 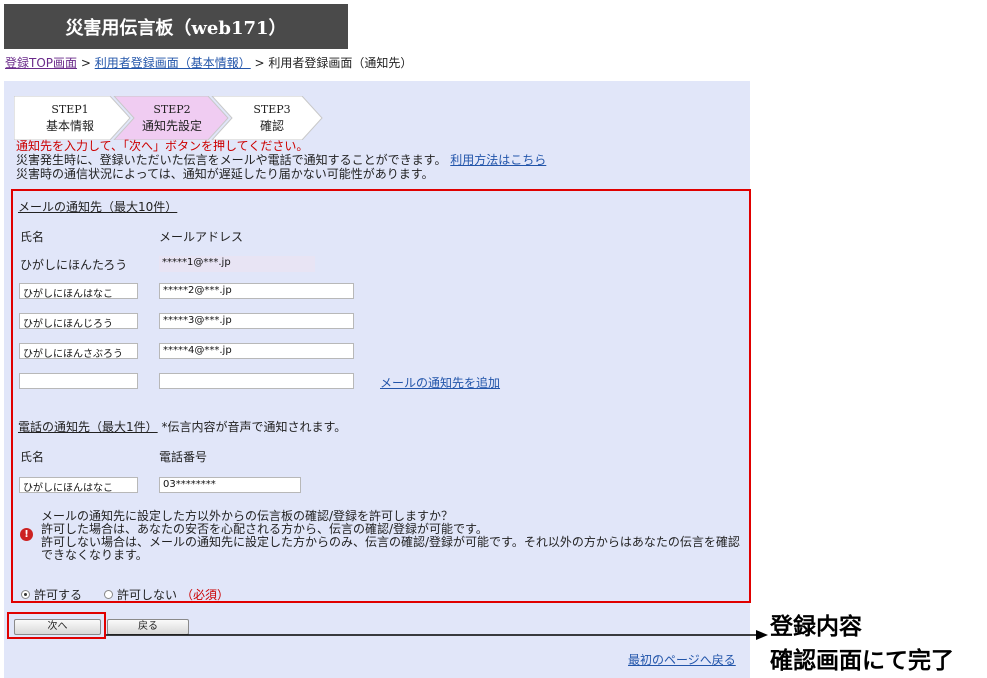 What do you see at coordinates (237, 264) in the screenshot?
I see `owner-email: *****1@***.jp` at bounding box center [237, 264].